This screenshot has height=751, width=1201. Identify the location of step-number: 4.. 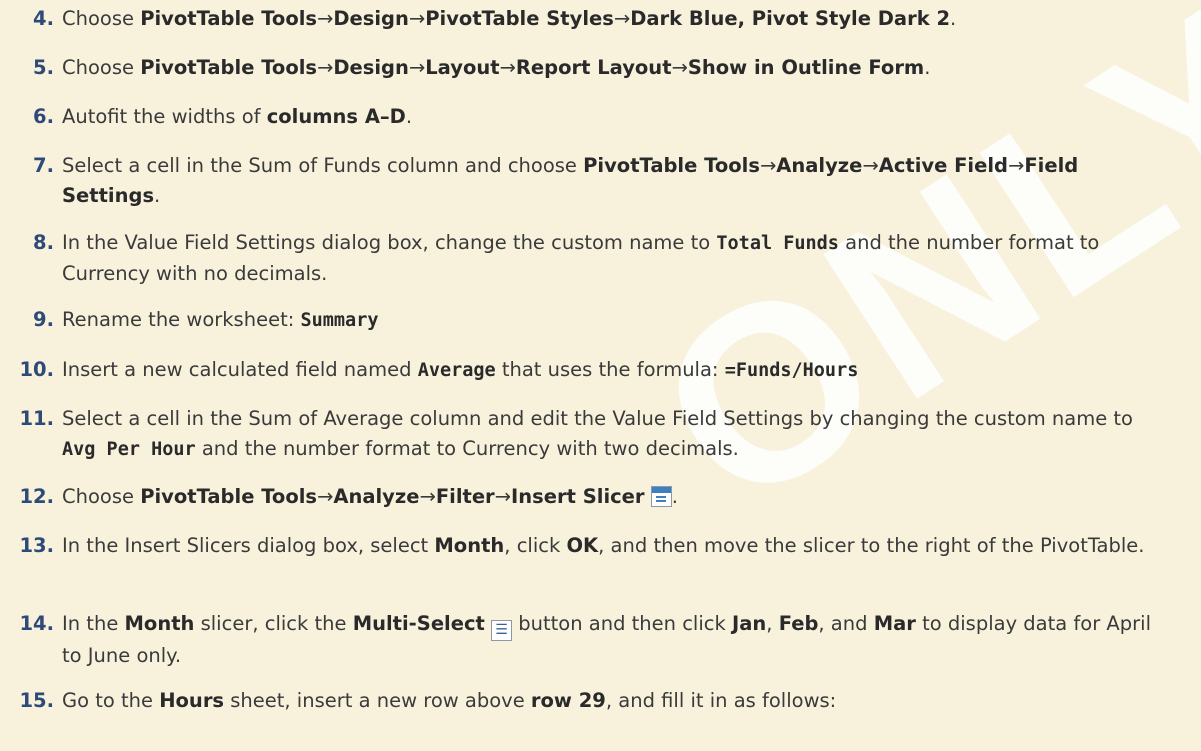
(43, 18).